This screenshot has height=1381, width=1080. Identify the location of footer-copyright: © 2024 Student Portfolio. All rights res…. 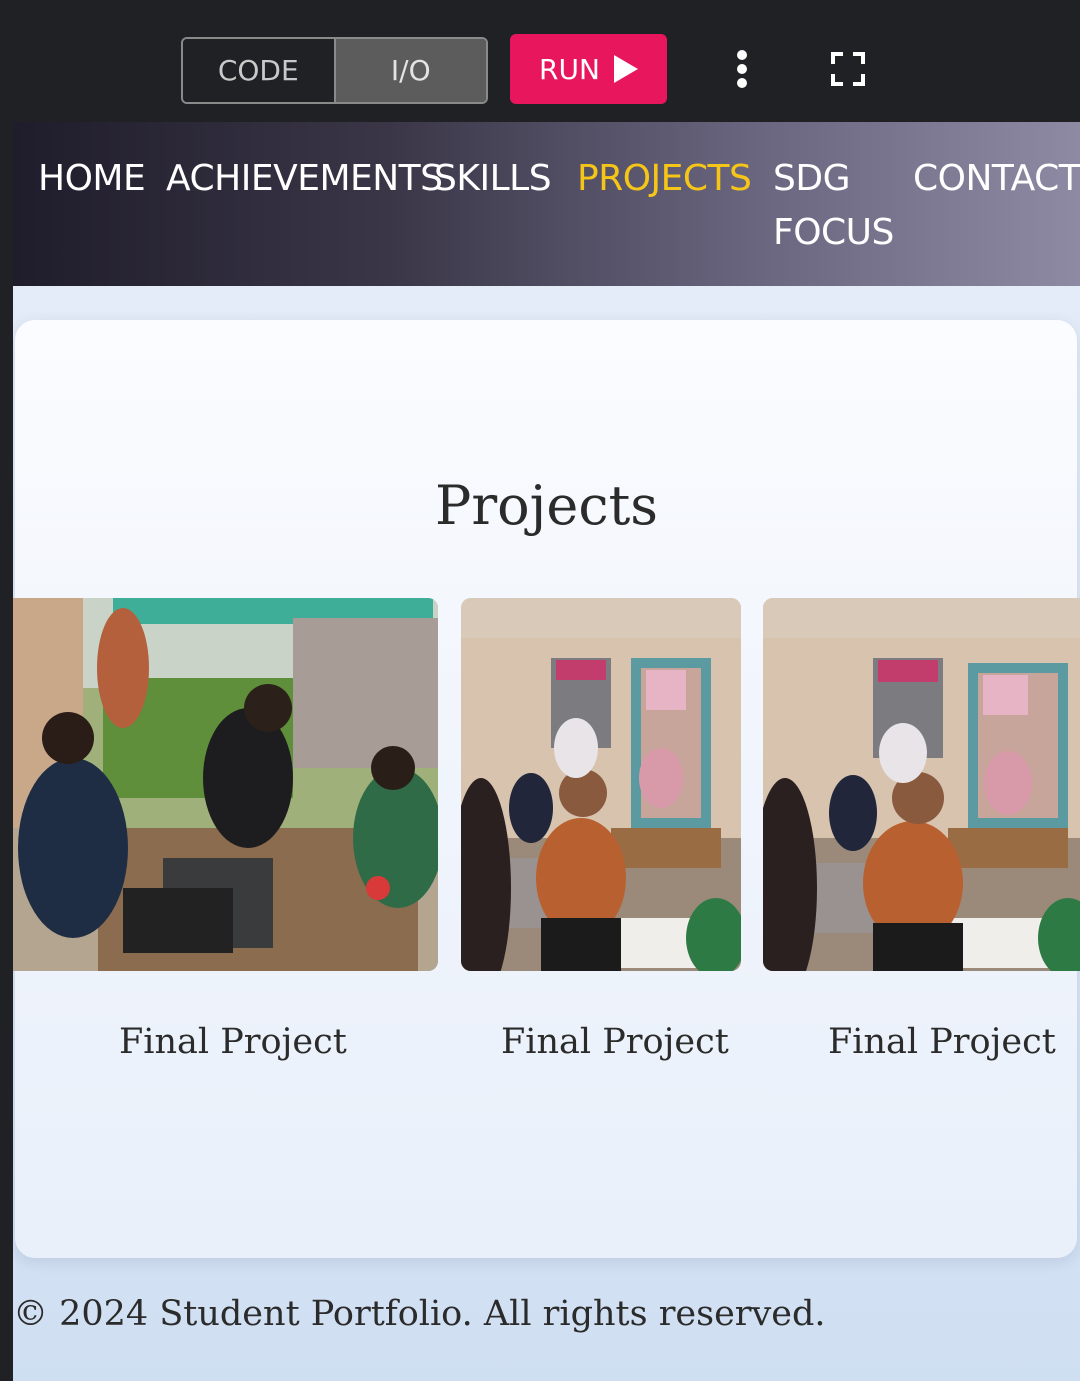
(419, 1314).